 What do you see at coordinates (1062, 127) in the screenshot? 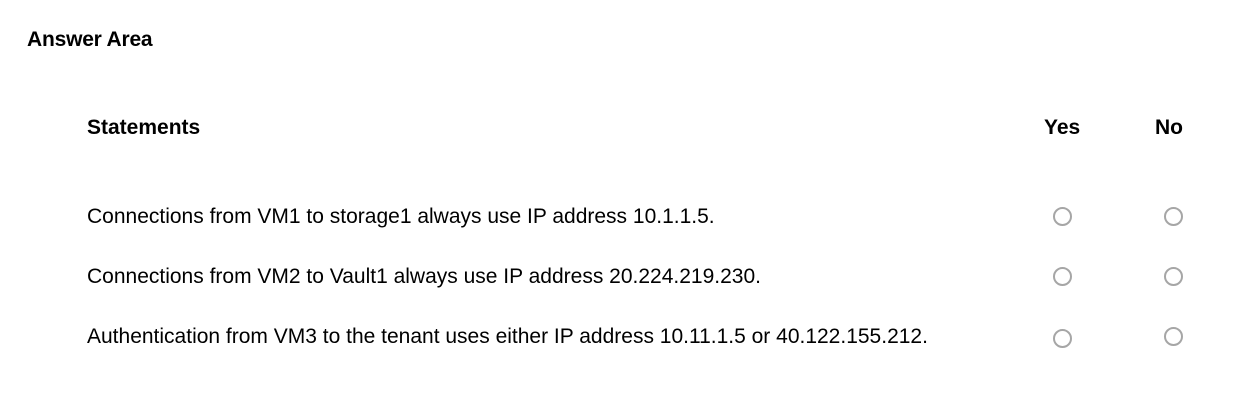
I see `yes-header: Yes` at bounding box center [1062, 127].